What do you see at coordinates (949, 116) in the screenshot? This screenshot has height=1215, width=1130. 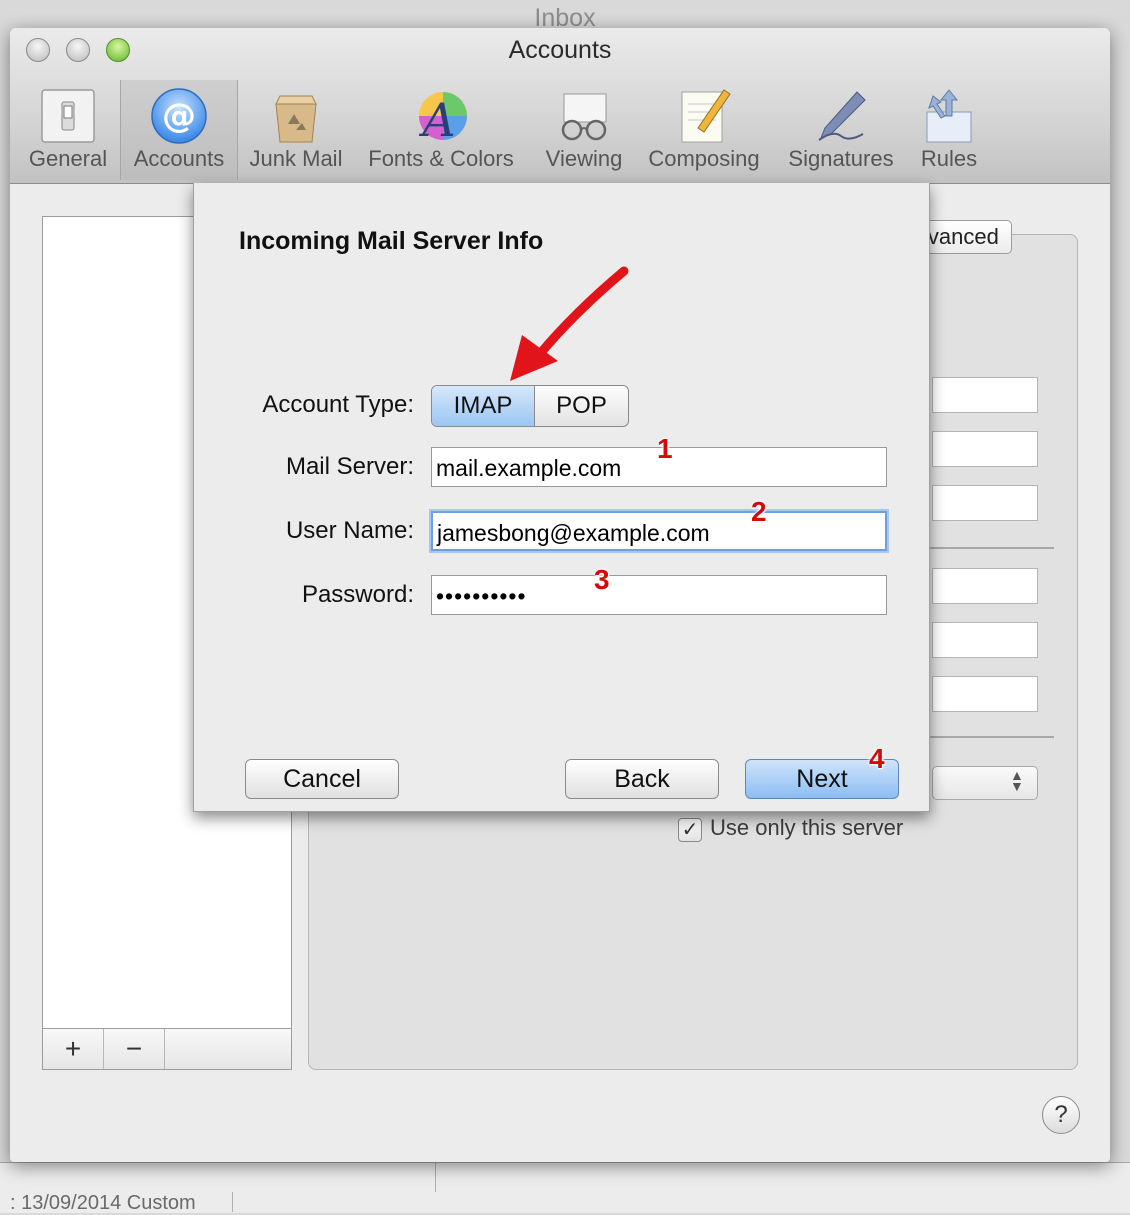 I see `arrows-fork-icon` at bounding box center [949, 116].